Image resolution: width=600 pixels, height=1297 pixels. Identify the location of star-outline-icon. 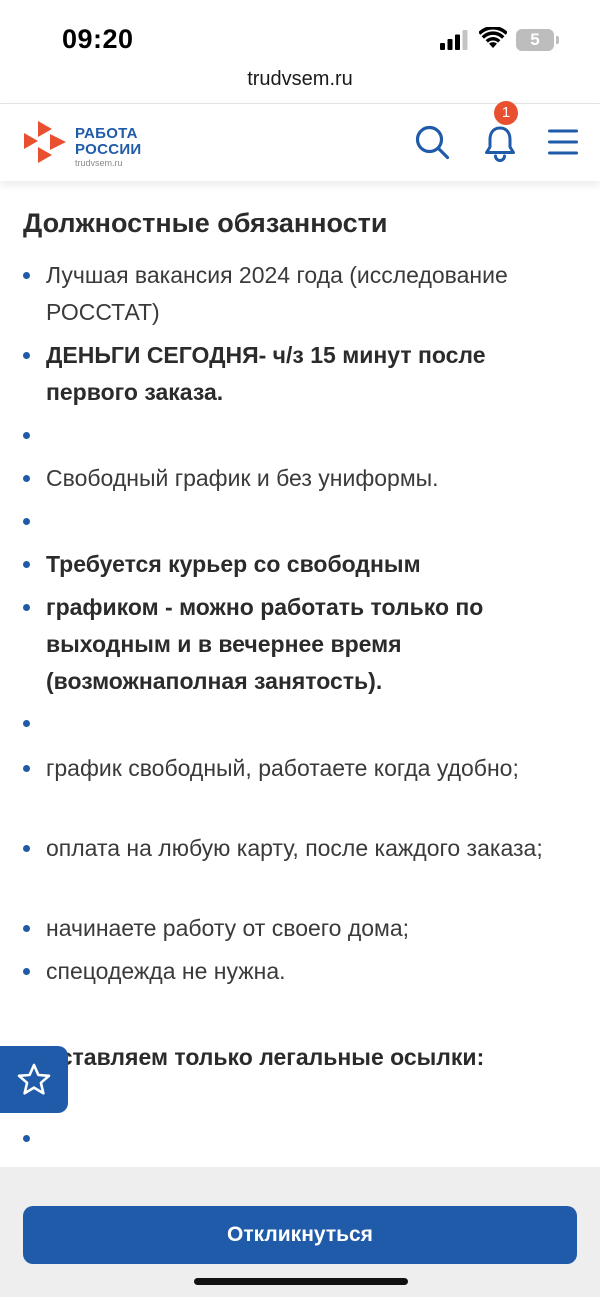
(34, 1079).